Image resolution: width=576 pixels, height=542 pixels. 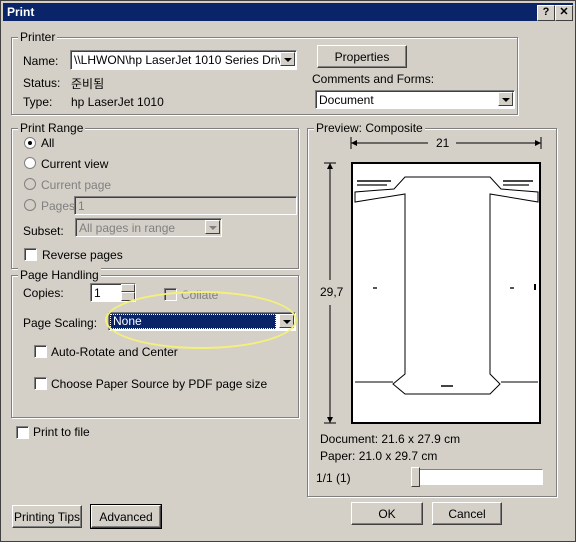 I want to click on subset-select: All pages in range, so click(x=148, y=227).